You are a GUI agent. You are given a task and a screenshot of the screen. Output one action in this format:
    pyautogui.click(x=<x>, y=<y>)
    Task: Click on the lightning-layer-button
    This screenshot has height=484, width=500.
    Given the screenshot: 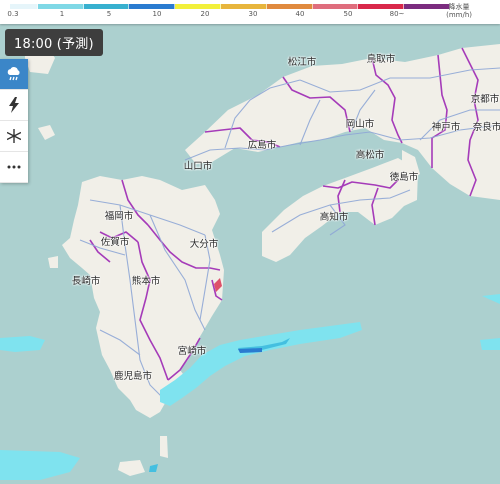 What is the action you would take?
    pyautogui.click(x=14, y=105)
    